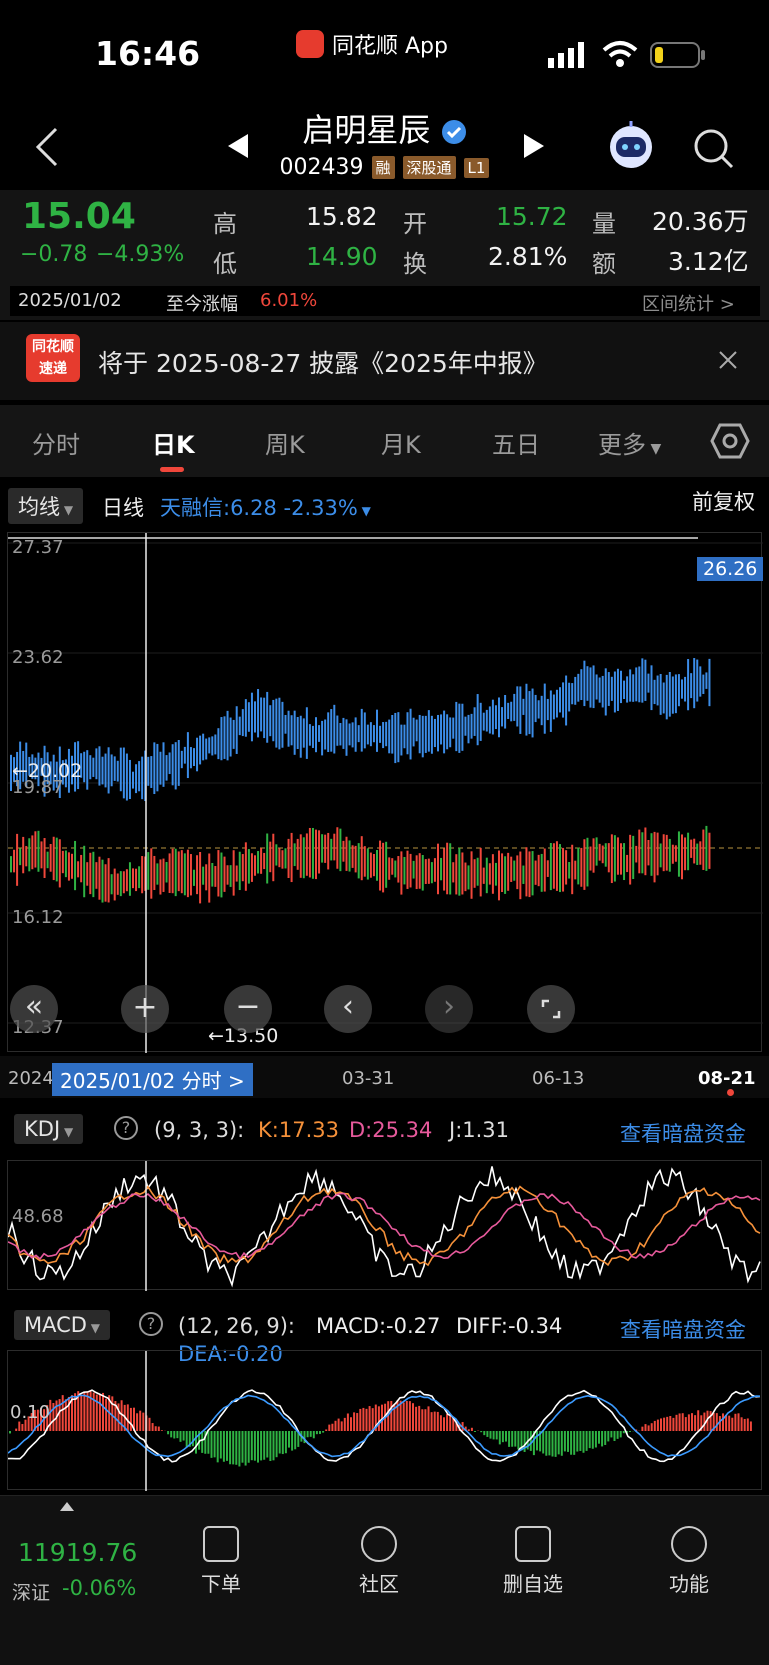 This screenshot has width=769, height=1665. What do you see at coordinates (714, 149) in the screenshot?
I see `search-icon` at bounding box center [714, 149].